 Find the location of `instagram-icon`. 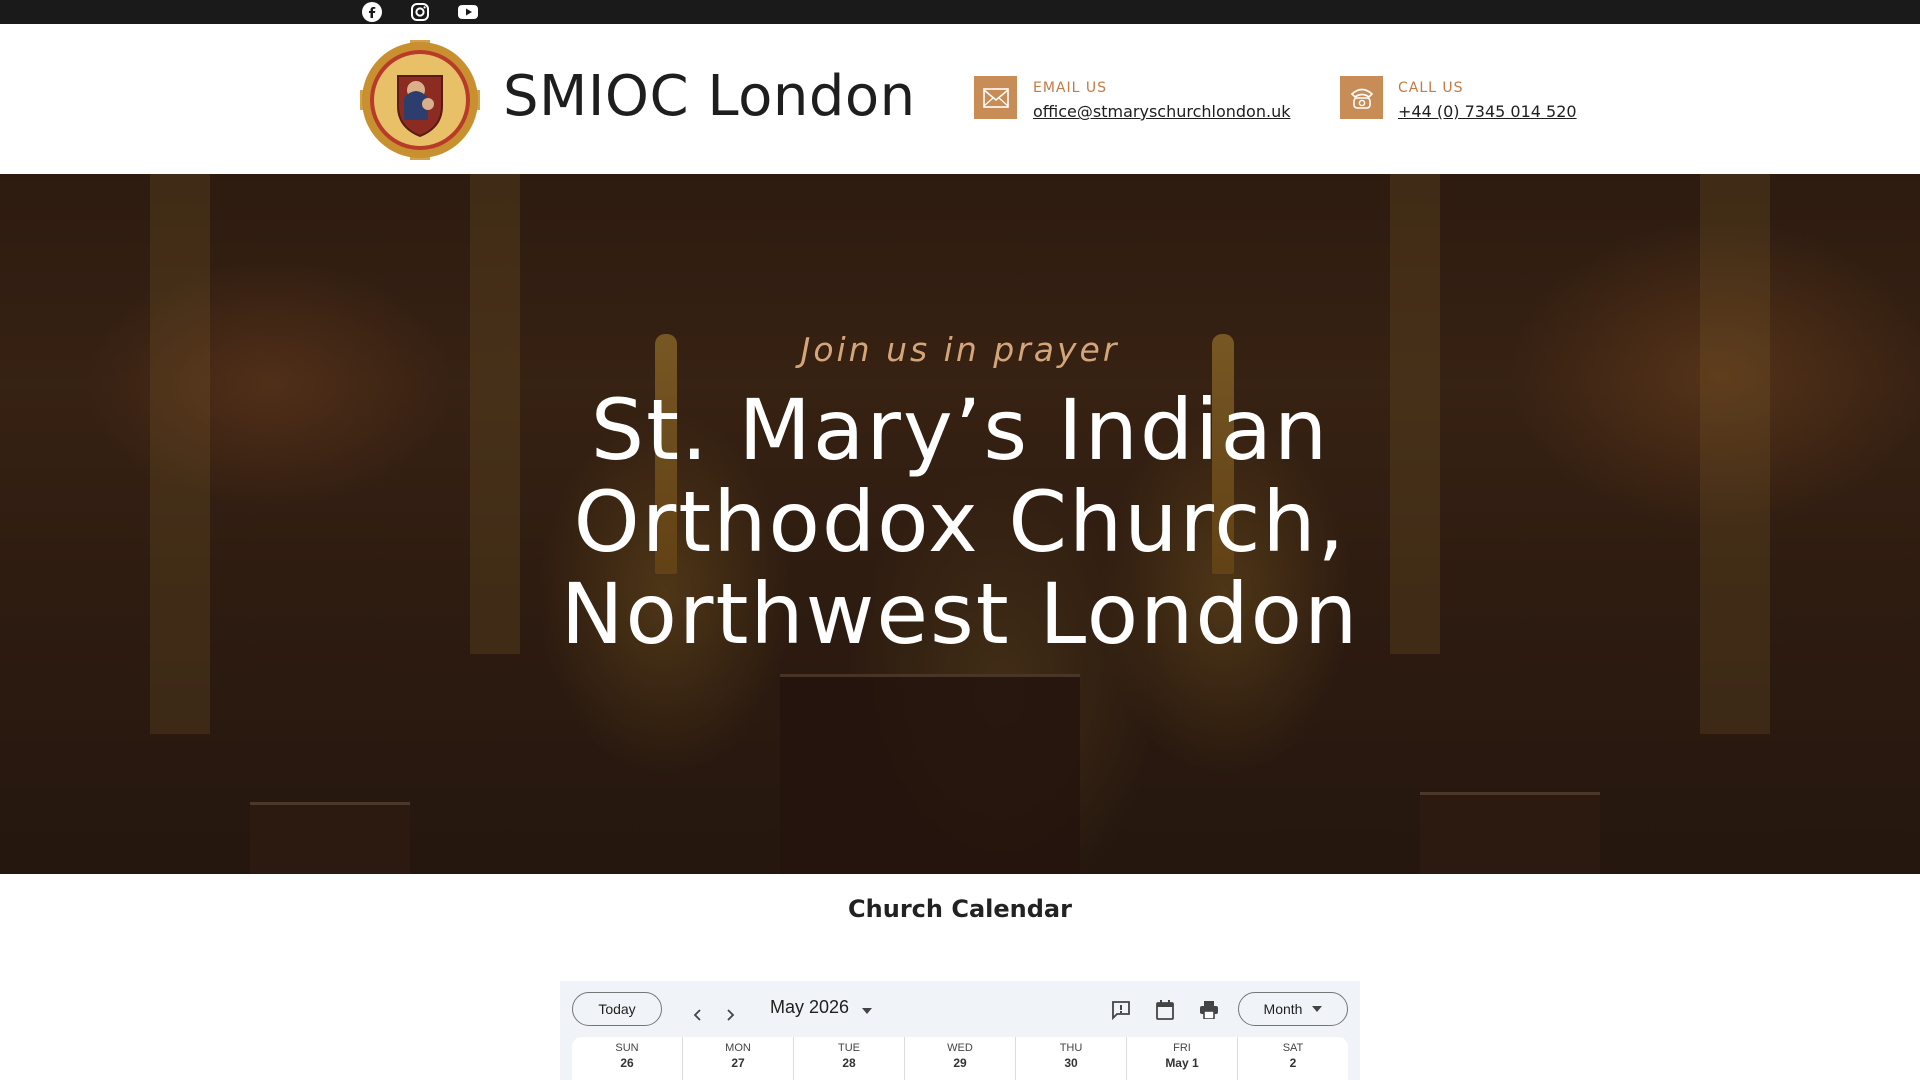

instagram-icon is located at coordinates (420, 12).